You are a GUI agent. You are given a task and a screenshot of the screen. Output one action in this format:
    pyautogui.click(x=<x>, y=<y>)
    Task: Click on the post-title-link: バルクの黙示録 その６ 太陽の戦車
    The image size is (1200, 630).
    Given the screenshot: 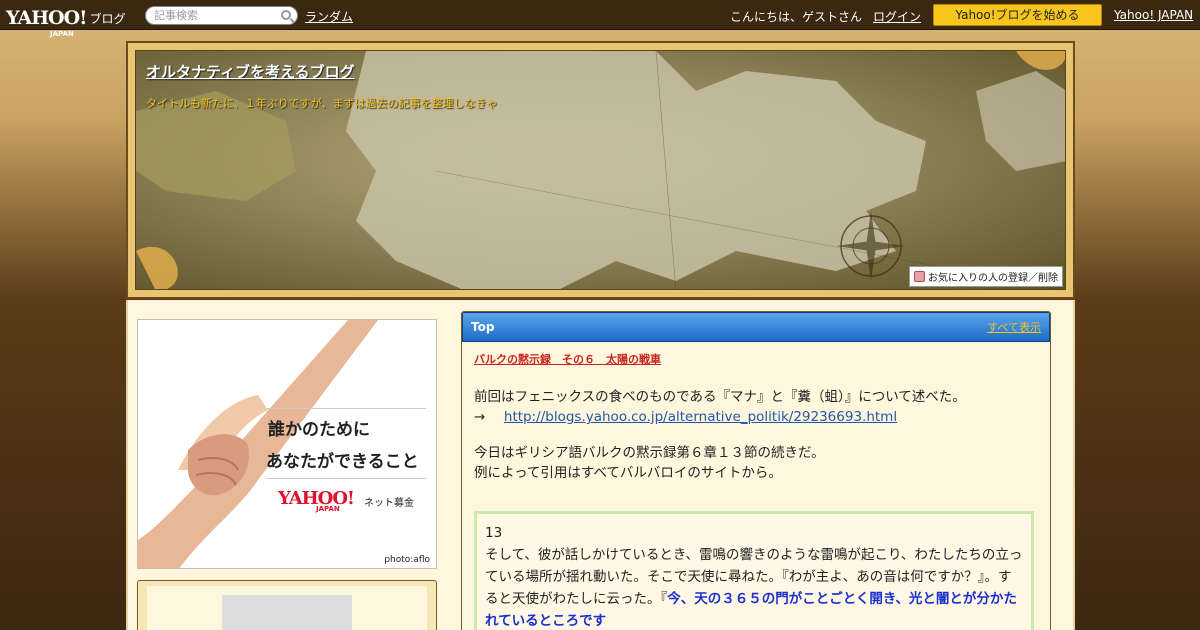 What is the action you would take?
    pyautogui.click(x=756, y=359)
    